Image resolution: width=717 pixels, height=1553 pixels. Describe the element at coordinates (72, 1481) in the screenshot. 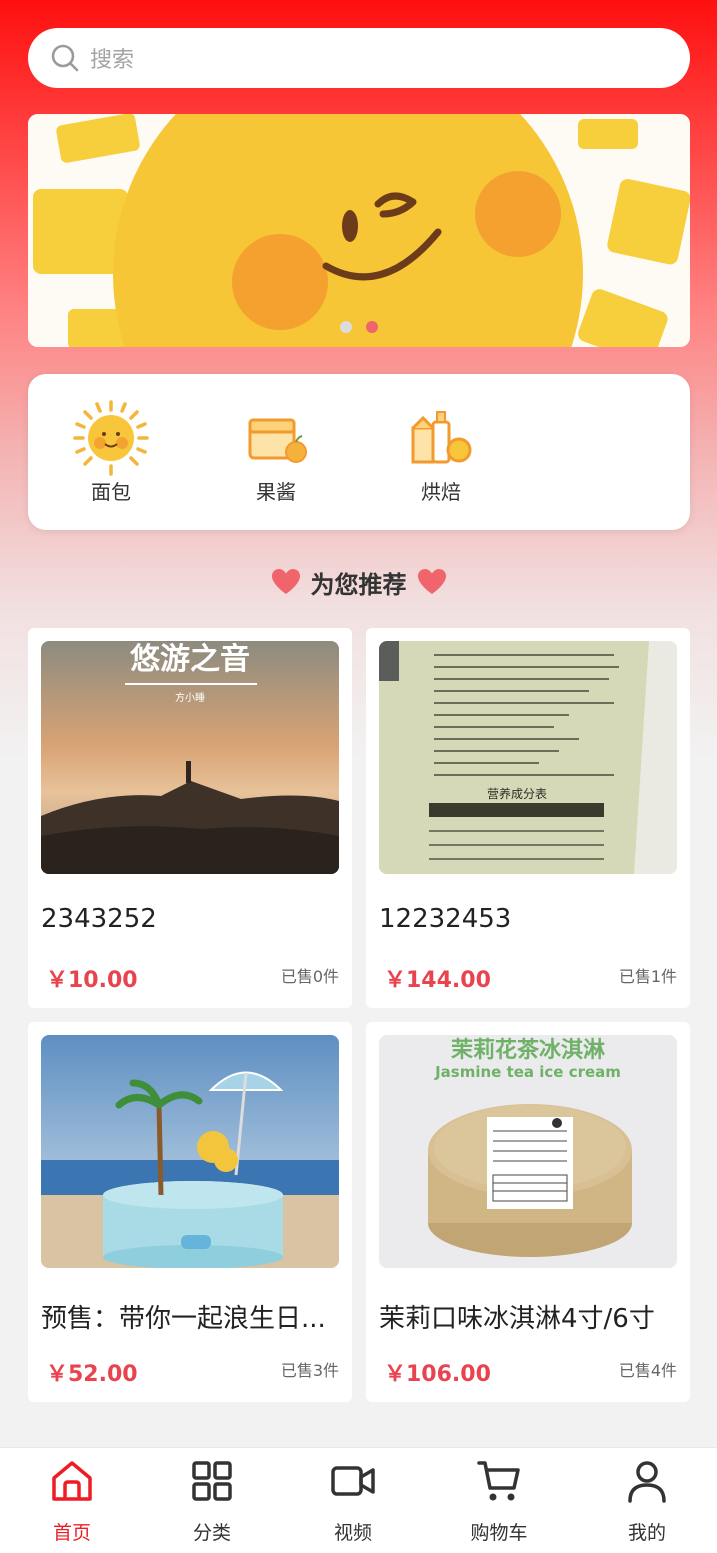

I see `home-icon` at that location.